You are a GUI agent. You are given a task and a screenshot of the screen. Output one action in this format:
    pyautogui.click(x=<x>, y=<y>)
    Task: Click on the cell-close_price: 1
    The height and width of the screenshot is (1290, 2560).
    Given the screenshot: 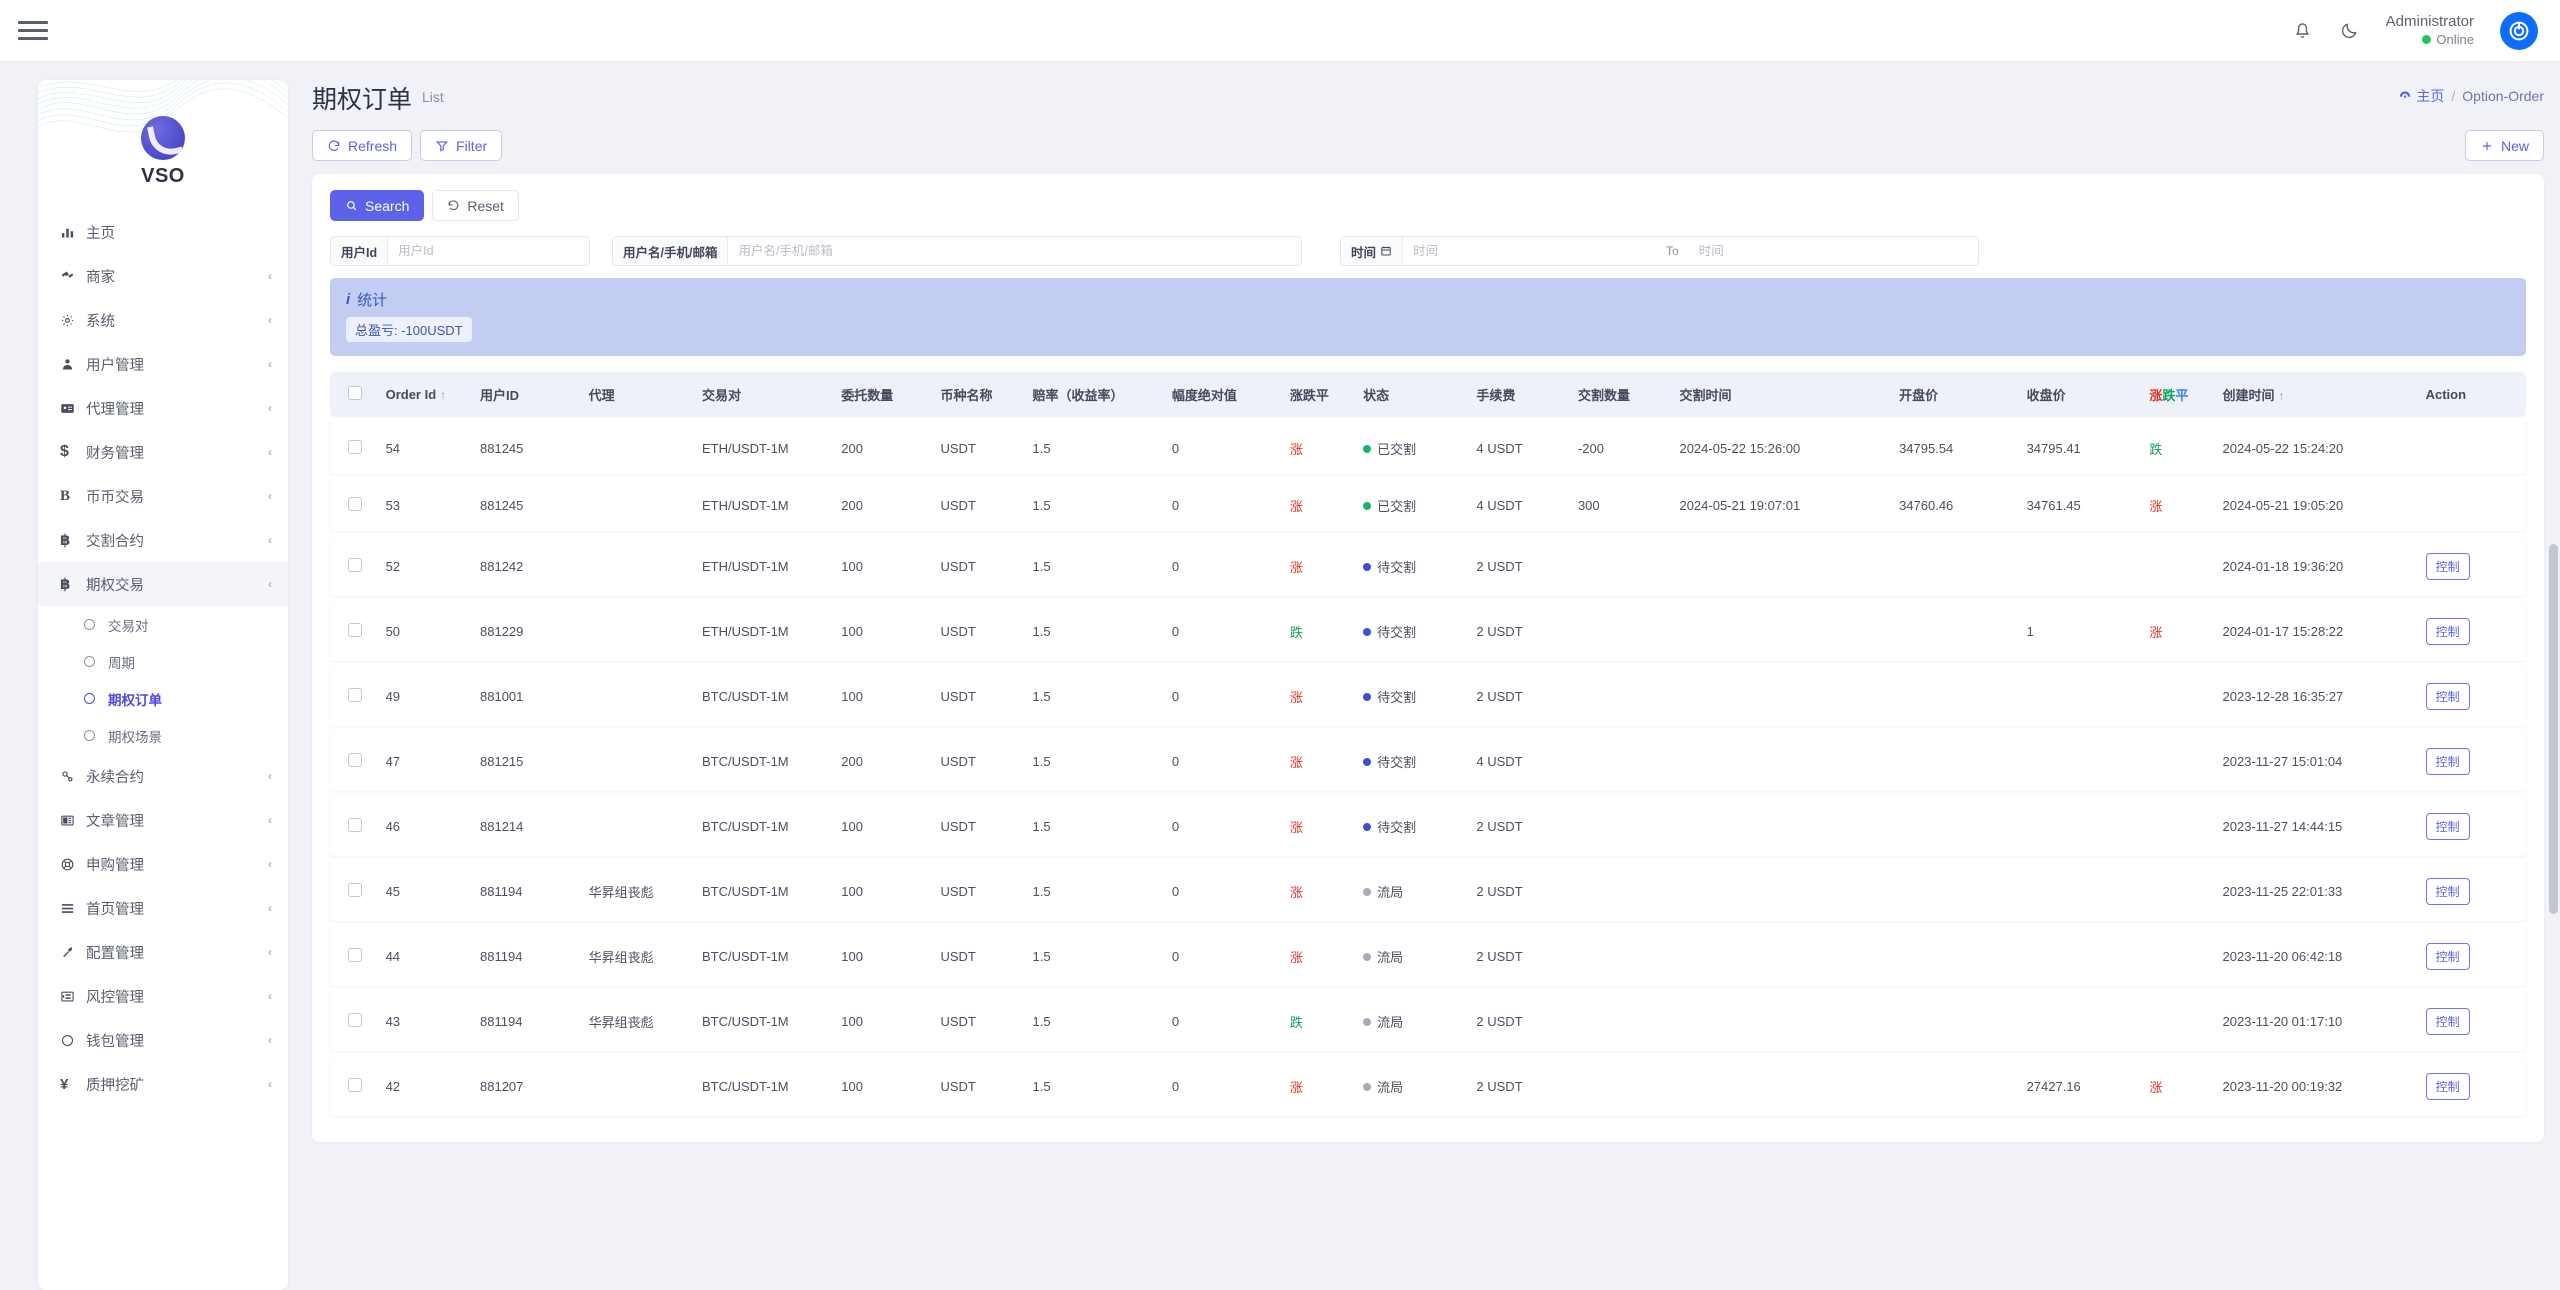 What is the action you would take?
    pyautogui.click(x=2082, y=631)
    